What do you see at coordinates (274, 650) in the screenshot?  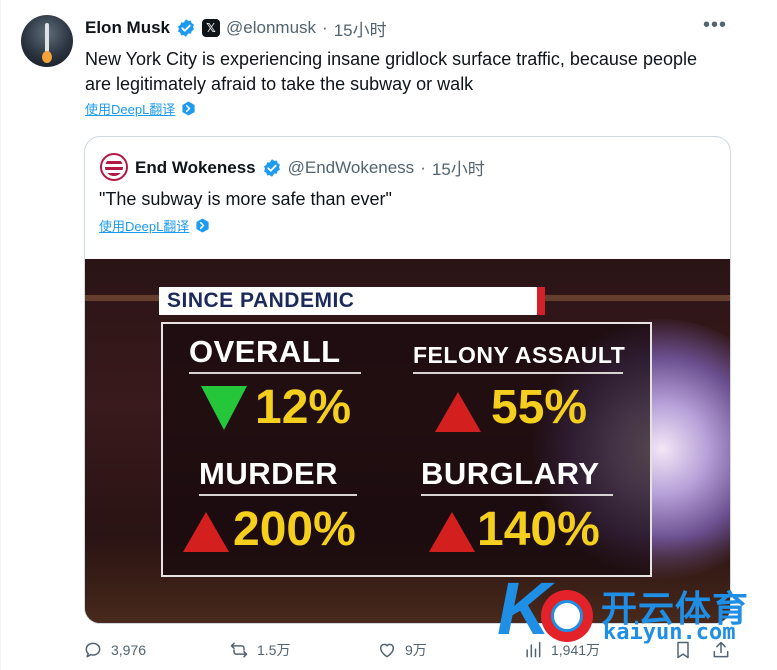 I see `repost-count: 1.5万` at bounding box center [274, 650].